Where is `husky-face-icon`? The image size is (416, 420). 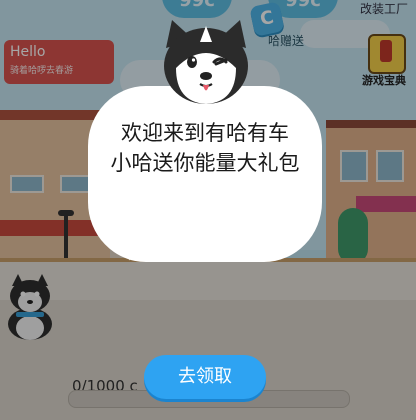 husky-face-icon is located at coordinates (206, 62).